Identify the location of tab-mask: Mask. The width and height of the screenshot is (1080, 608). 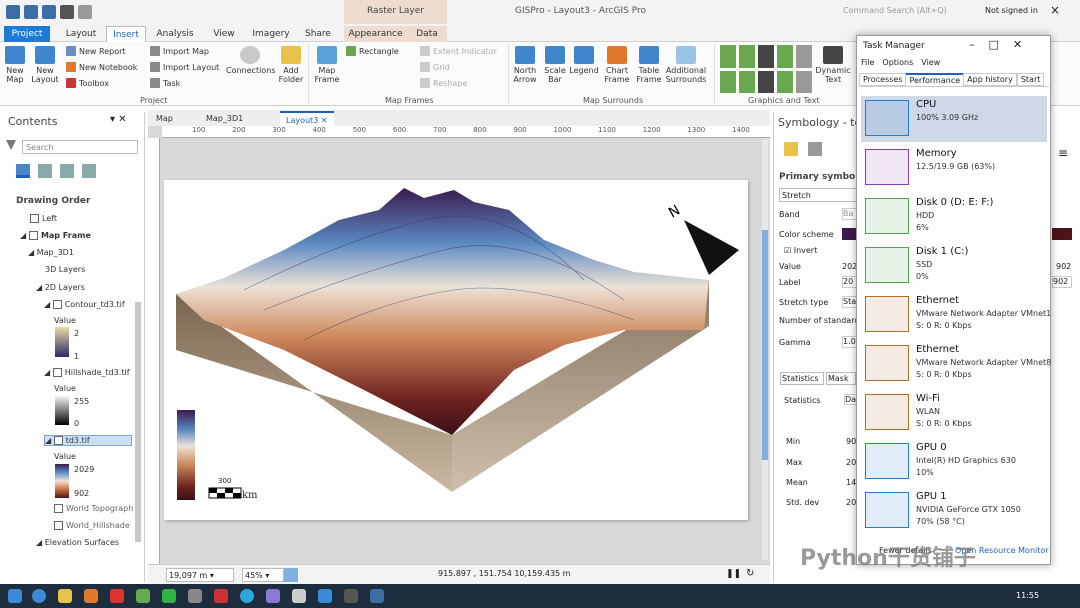
(841, 378).